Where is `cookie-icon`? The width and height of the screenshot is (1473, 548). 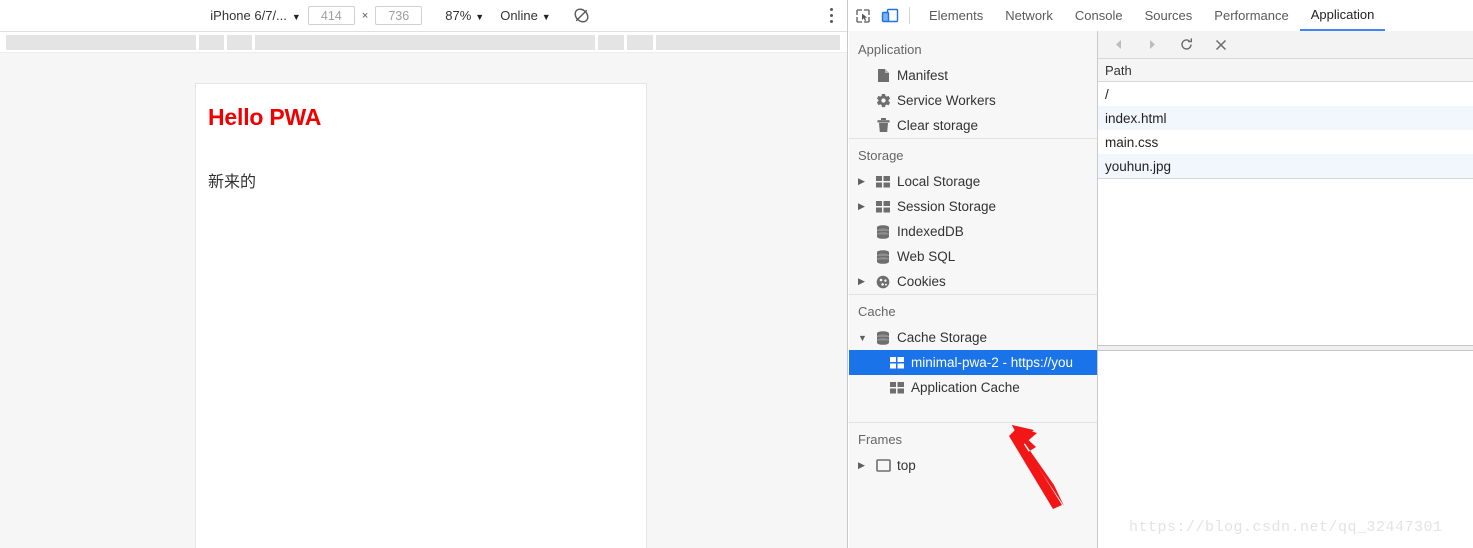 cookie-icon is located at coordinates (883, 282).